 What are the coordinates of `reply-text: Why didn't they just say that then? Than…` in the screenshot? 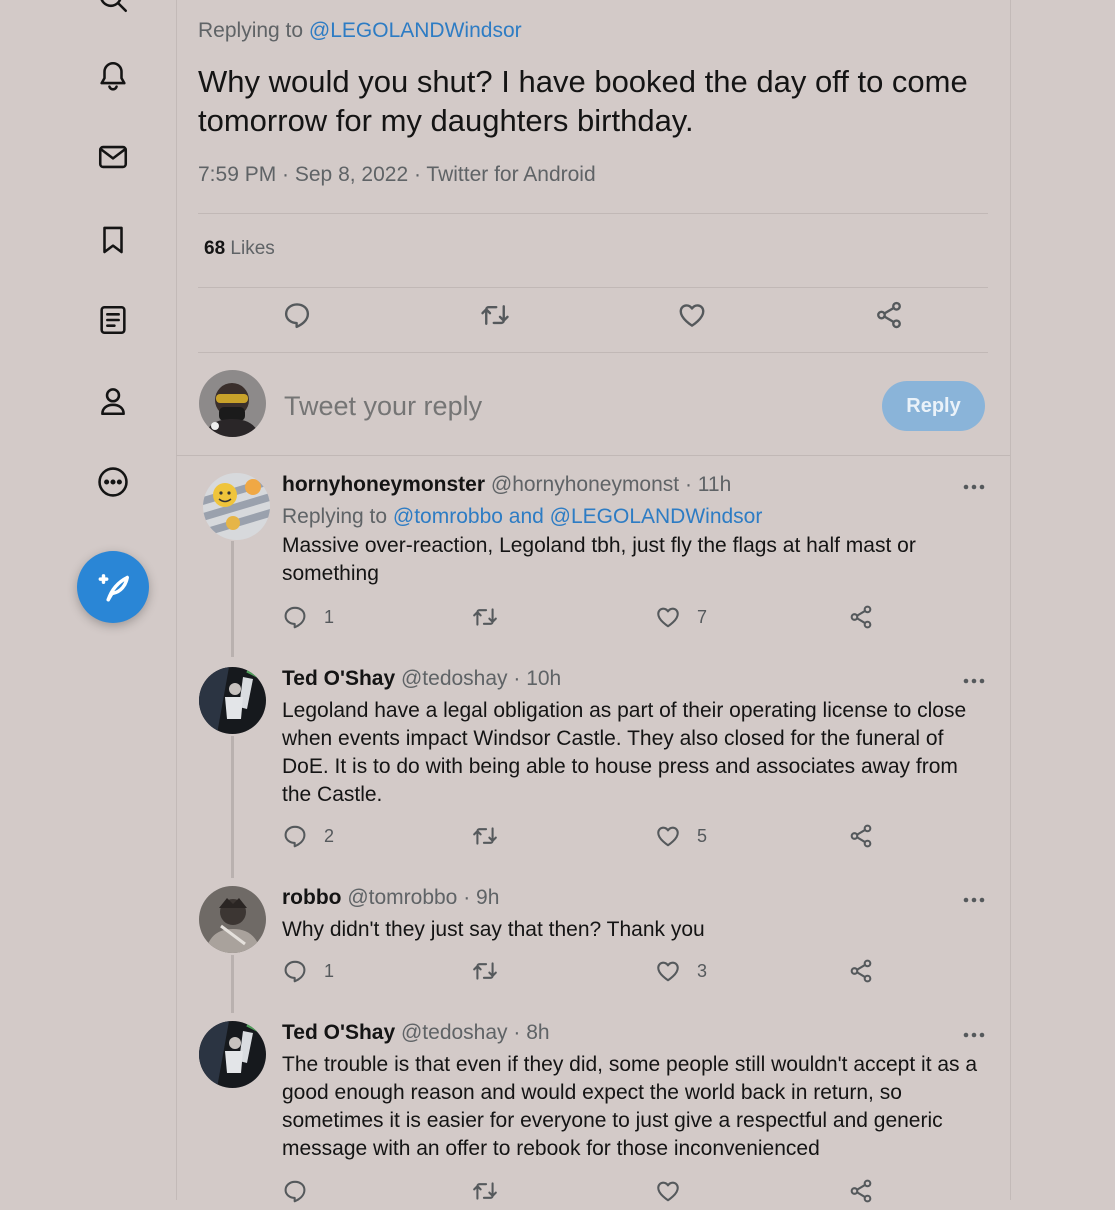 It's located at (493, 929).